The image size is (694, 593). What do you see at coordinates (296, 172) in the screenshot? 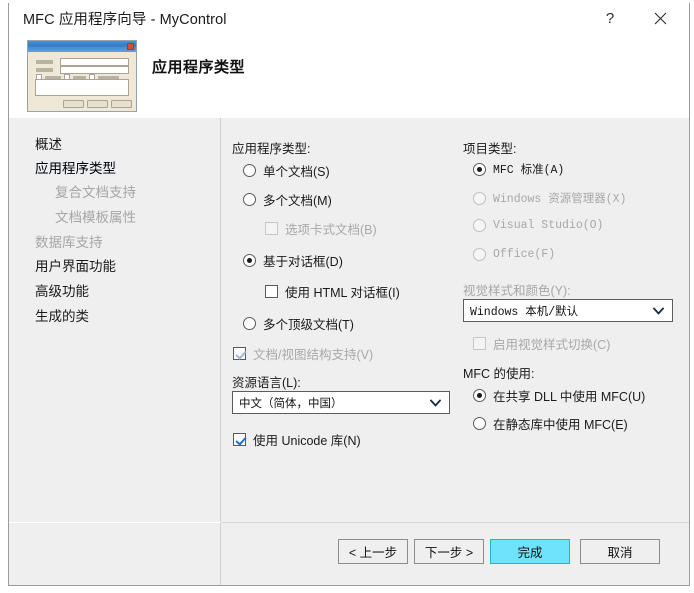
I see `option-label: 单个文档(S)` at bounding box center [296, 172].